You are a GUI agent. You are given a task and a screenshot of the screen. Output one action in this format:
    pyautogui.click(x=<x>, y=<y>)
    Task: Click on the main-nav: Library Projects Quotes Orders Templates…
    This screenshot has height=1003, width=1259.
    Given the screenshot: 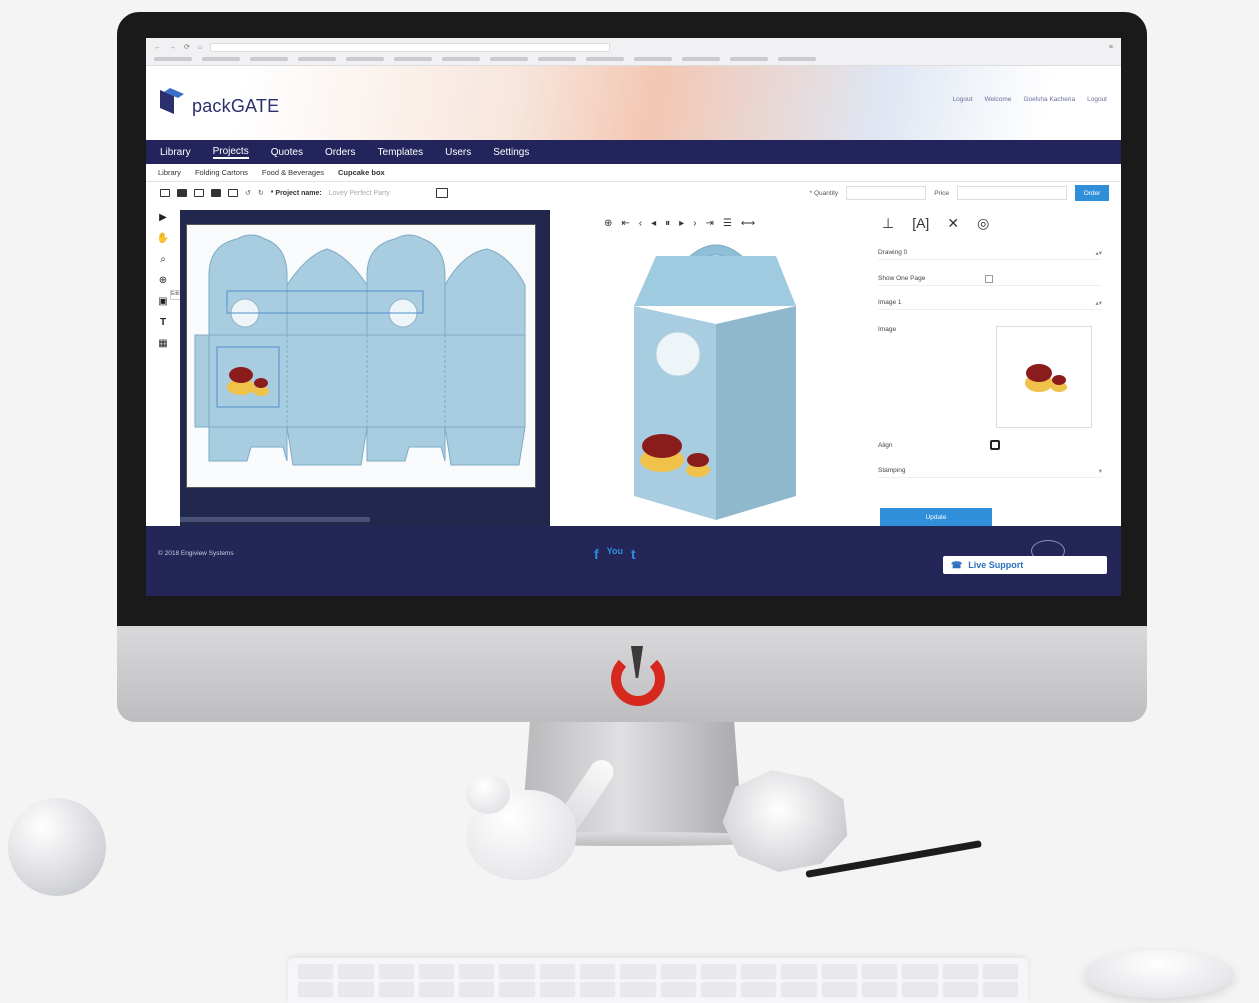 What is the action you would take?
    pyautogui.click(x=633, y=152)
    